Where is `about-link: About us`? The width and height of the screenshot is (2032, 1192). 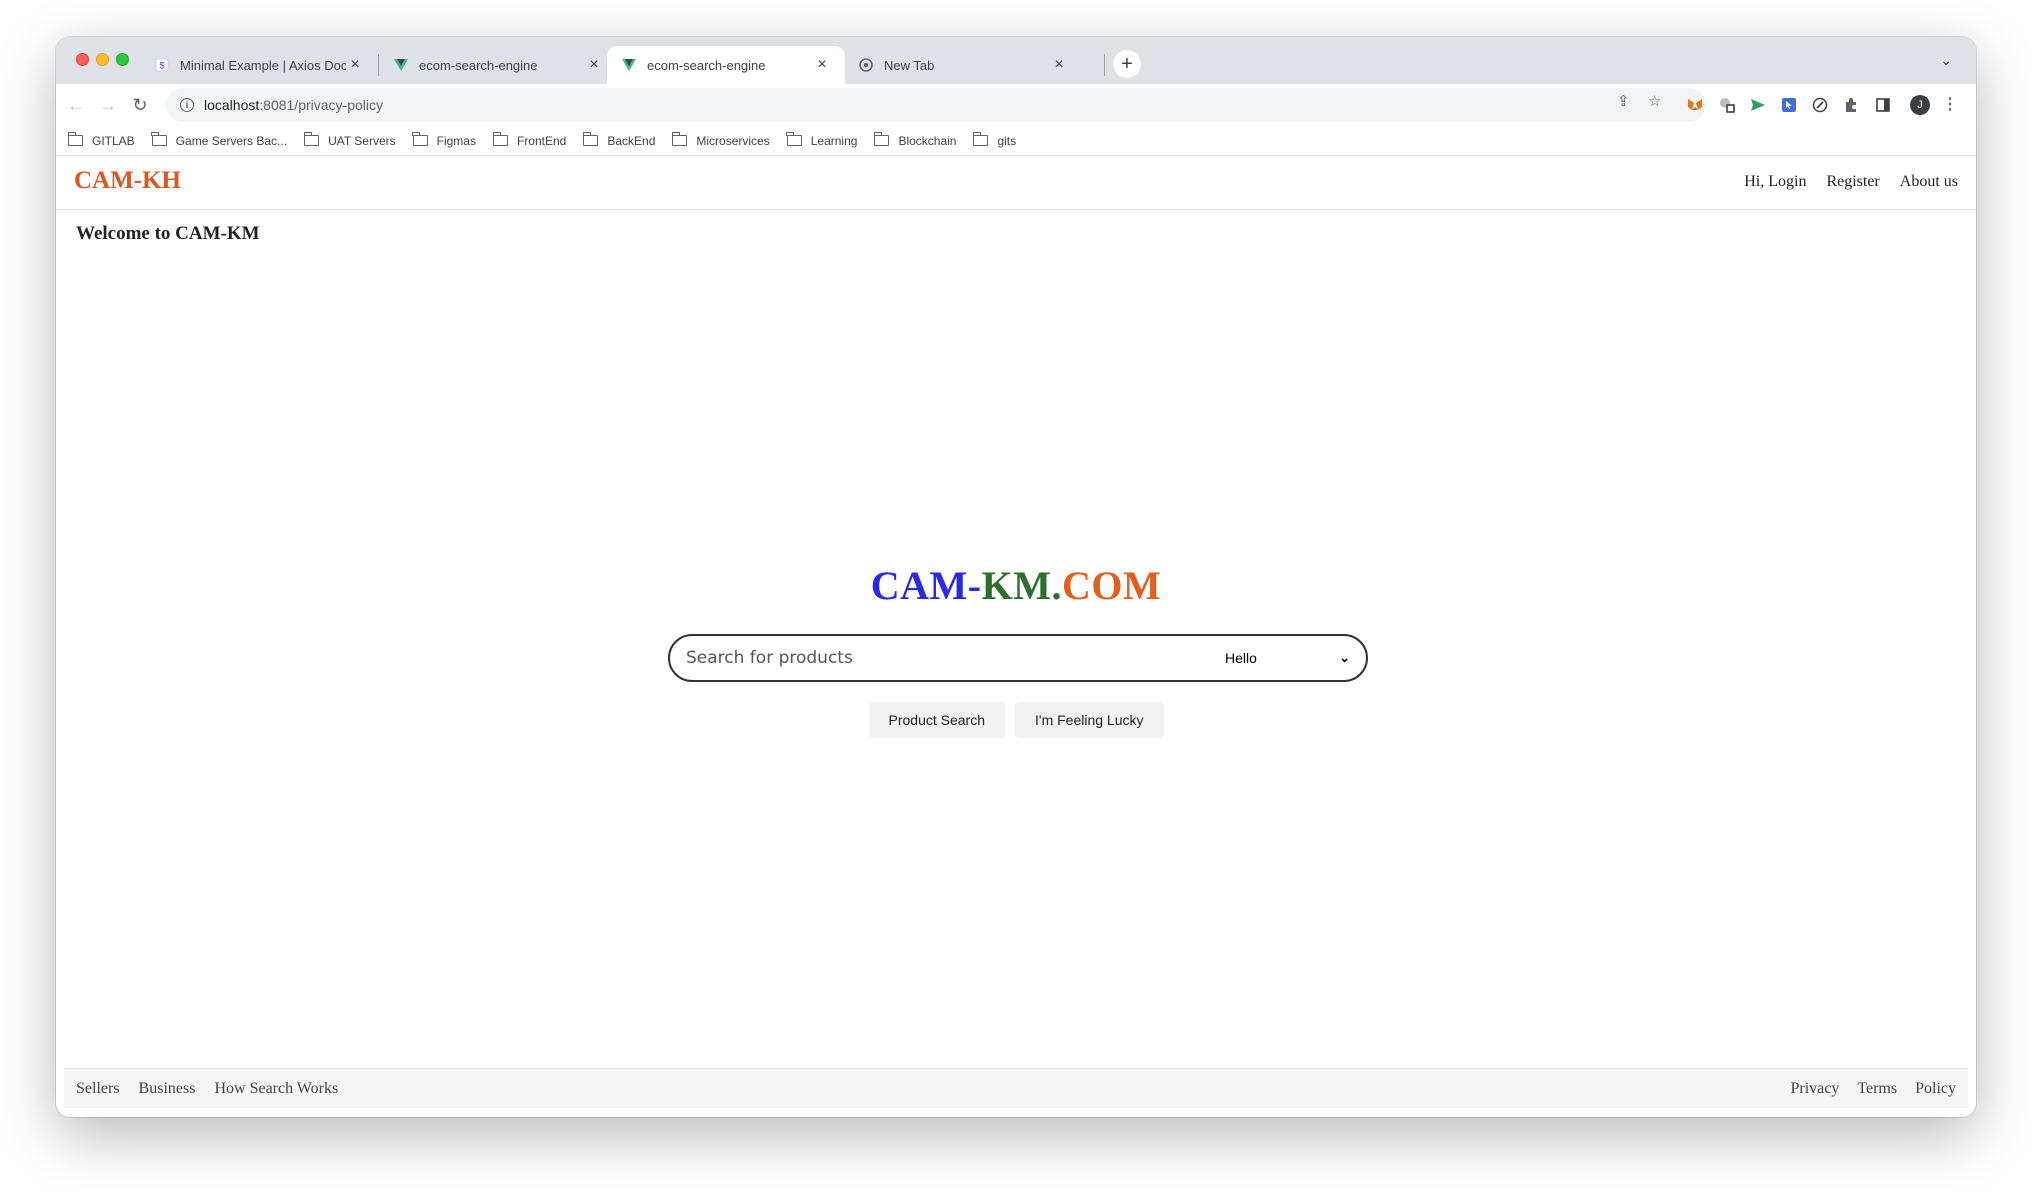
about-link: About us is located at coordinates (1929, 182).